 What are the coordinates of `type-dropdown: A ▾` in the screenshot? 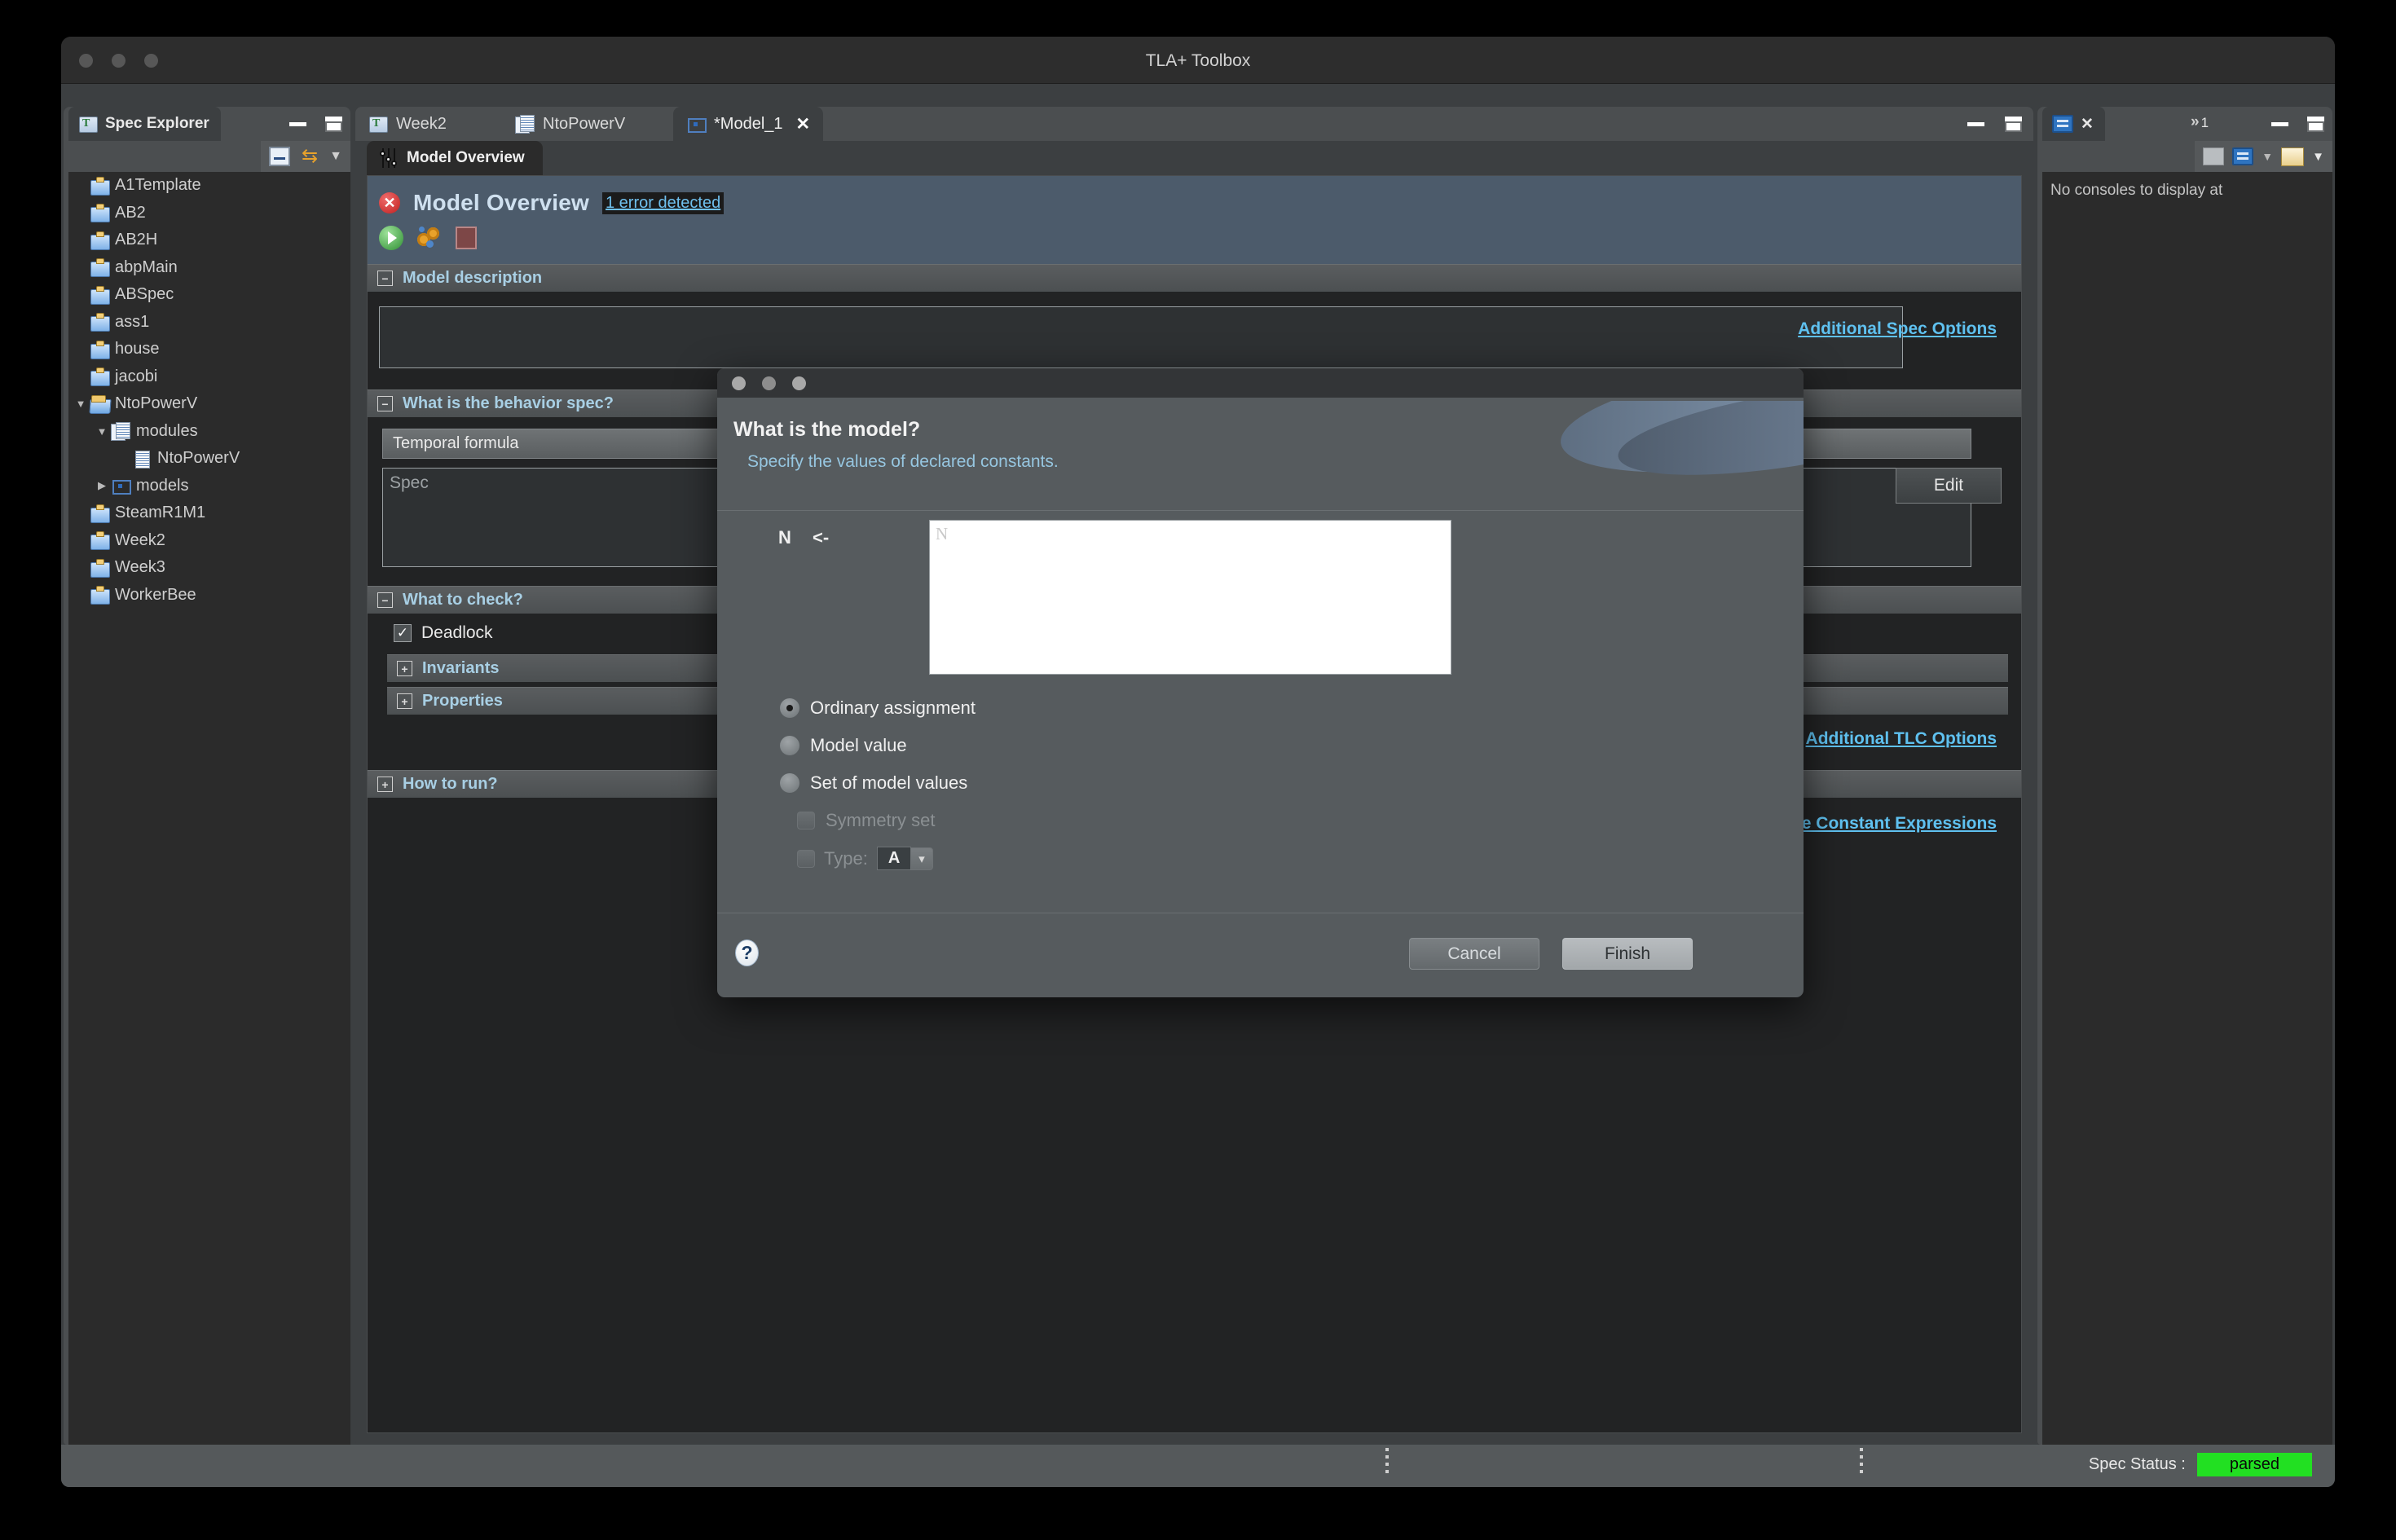 It's located at (905, 858).